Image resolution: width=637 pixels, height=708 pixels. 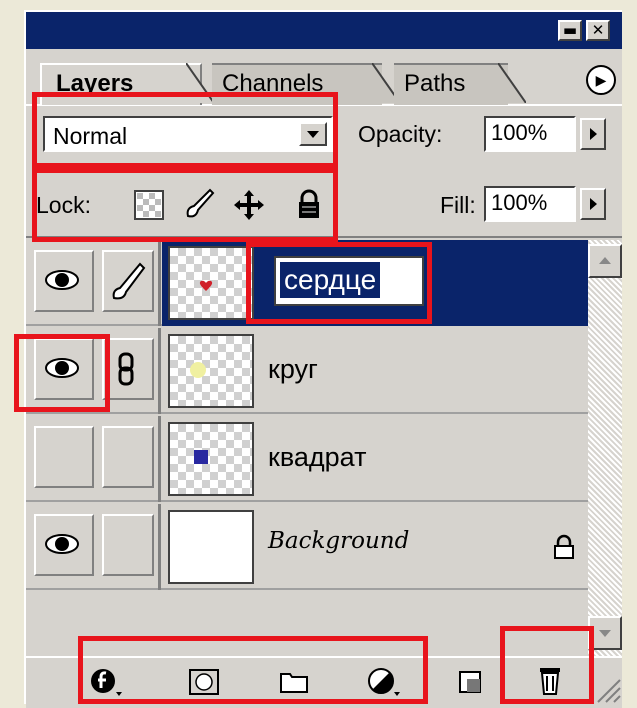 What do you see at coordinates (198, 370) in the screenshot?
I see `circle-shape` at bounding box center [198, 370].